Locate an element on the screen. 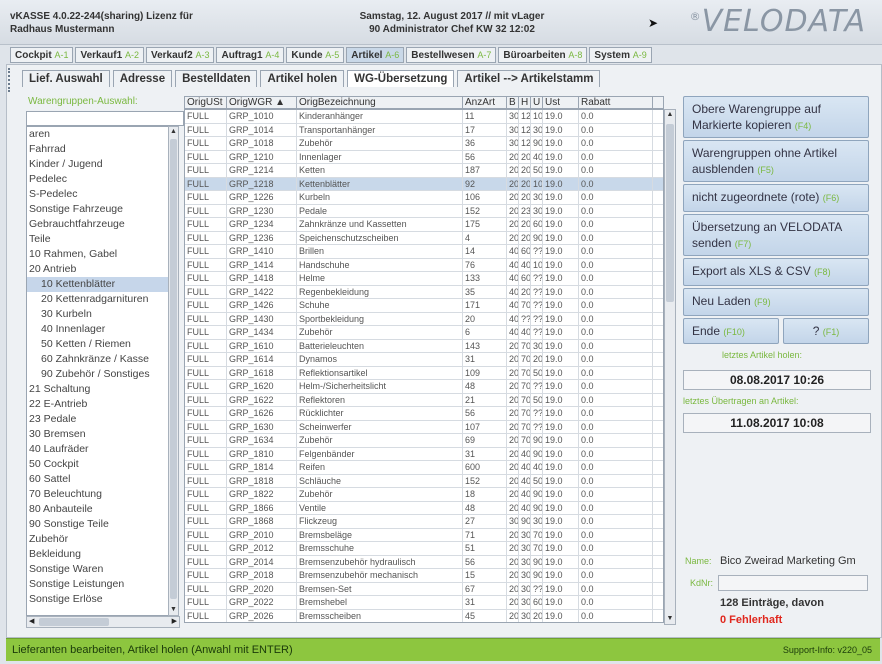  end-button: Ende (F10) is located at coordinates (731, 331).